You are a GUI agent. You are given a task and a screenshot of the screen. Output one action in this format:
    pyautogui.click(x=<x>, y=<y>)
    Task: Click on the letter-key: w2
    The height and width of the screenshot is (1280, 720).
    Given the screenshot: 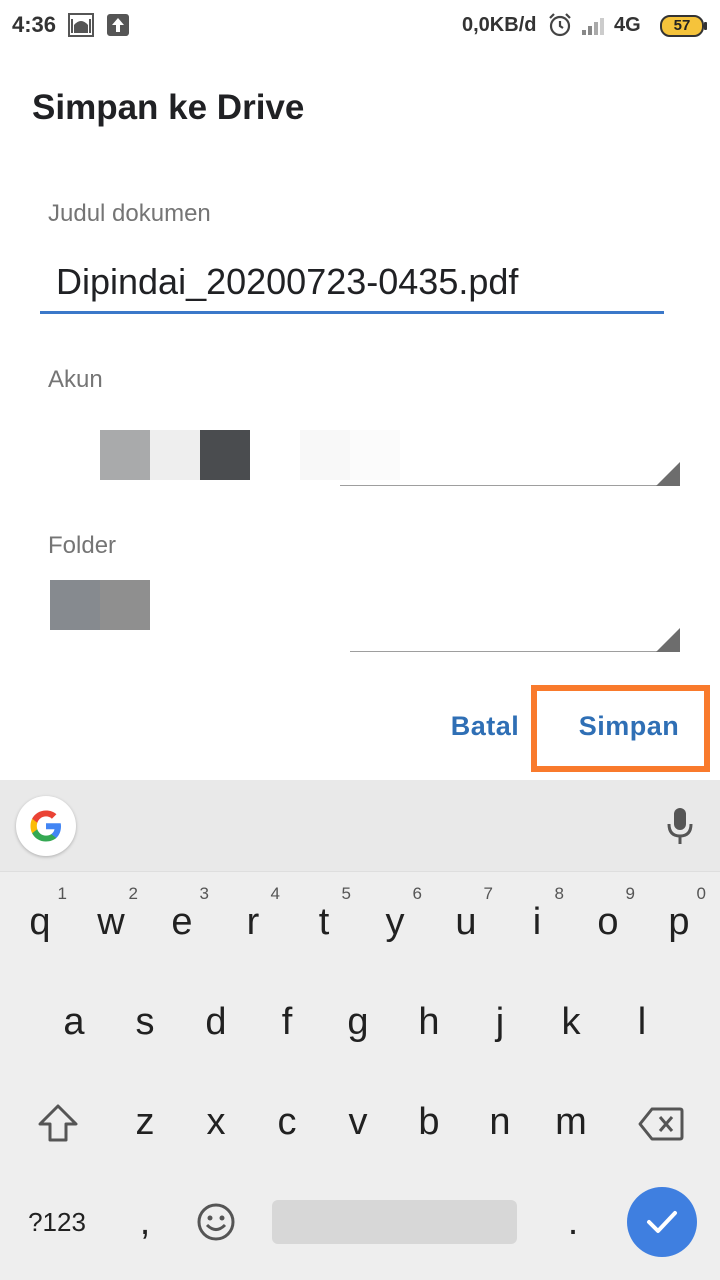 What is the action you would take?
    pyautogui.click(x=111, y=922)
    